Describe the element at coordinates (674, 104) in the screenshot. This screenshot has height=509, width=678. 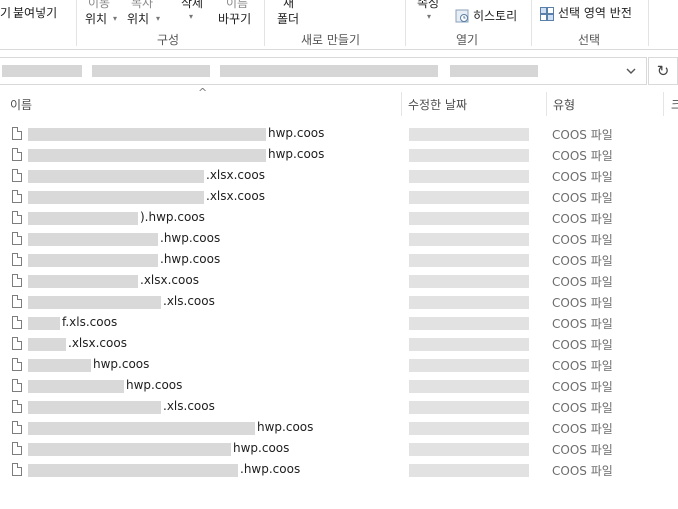
I see `column-header-size: 크` at that location.